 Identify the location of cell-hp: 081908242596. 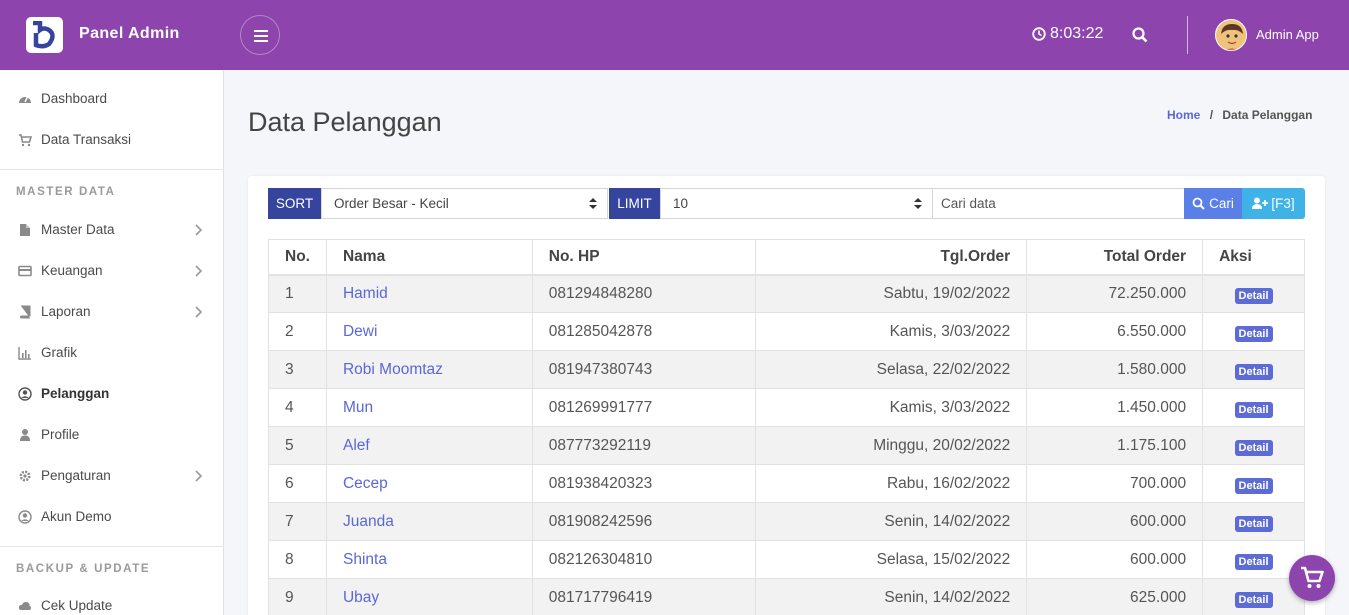
(643, 521).